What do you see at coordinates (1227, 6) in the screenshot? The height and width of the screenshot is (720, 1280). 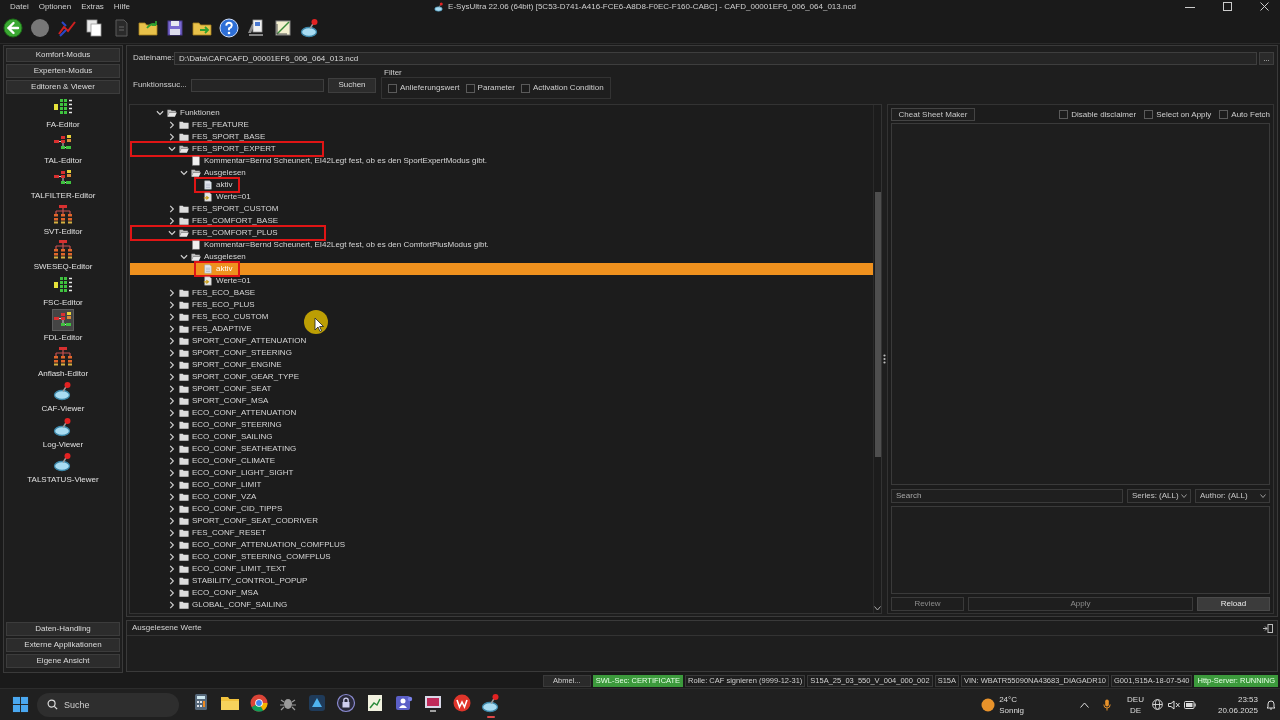 I see `maximize-icon` at bounding box center [1227, 6].